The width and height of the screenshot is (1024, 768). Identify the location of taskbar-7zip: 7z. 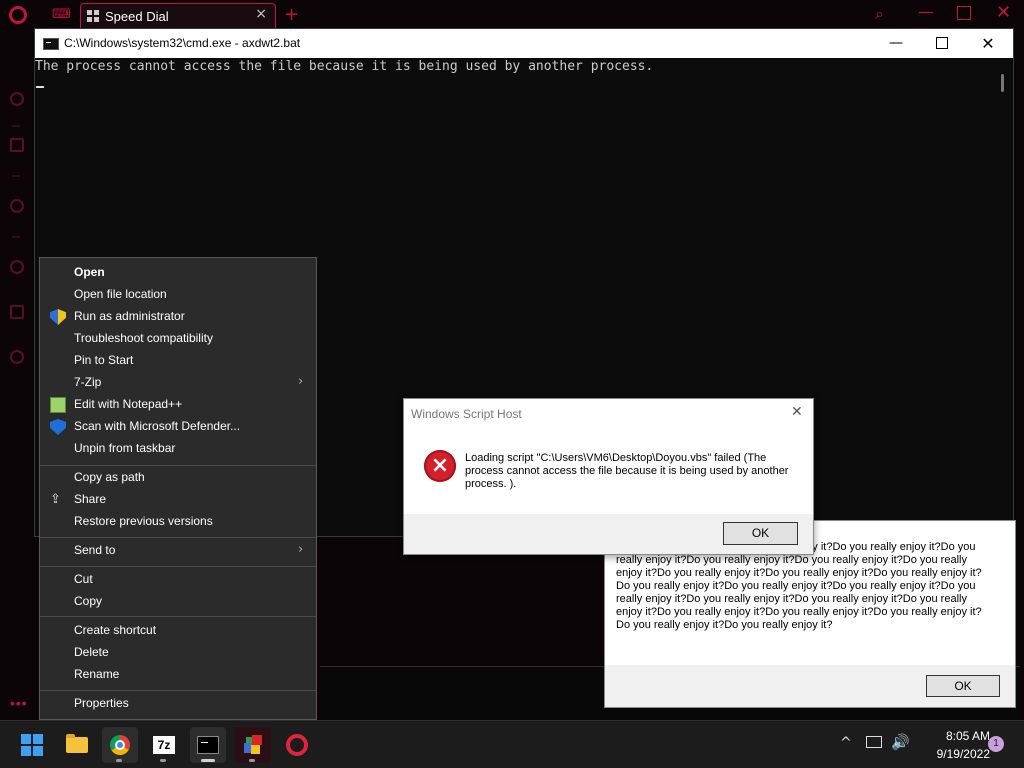
(164, 745).